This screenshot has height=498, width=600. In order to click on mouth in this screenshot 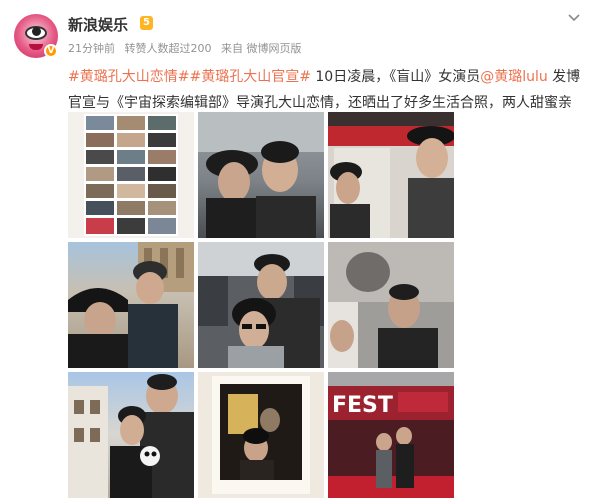, I will do `click(36, 47)`.